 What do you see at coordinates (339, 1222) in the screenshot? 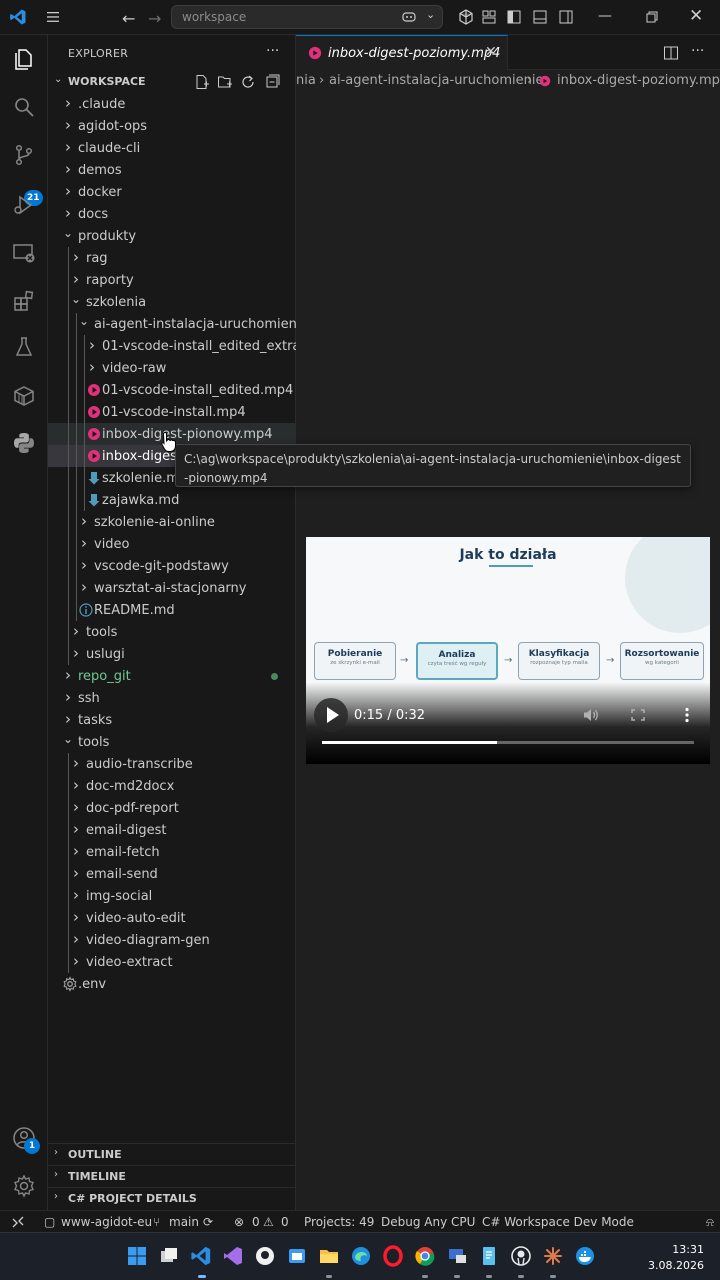
I see `projects-count: Projects: 49` at bounding box center [339, 1222].